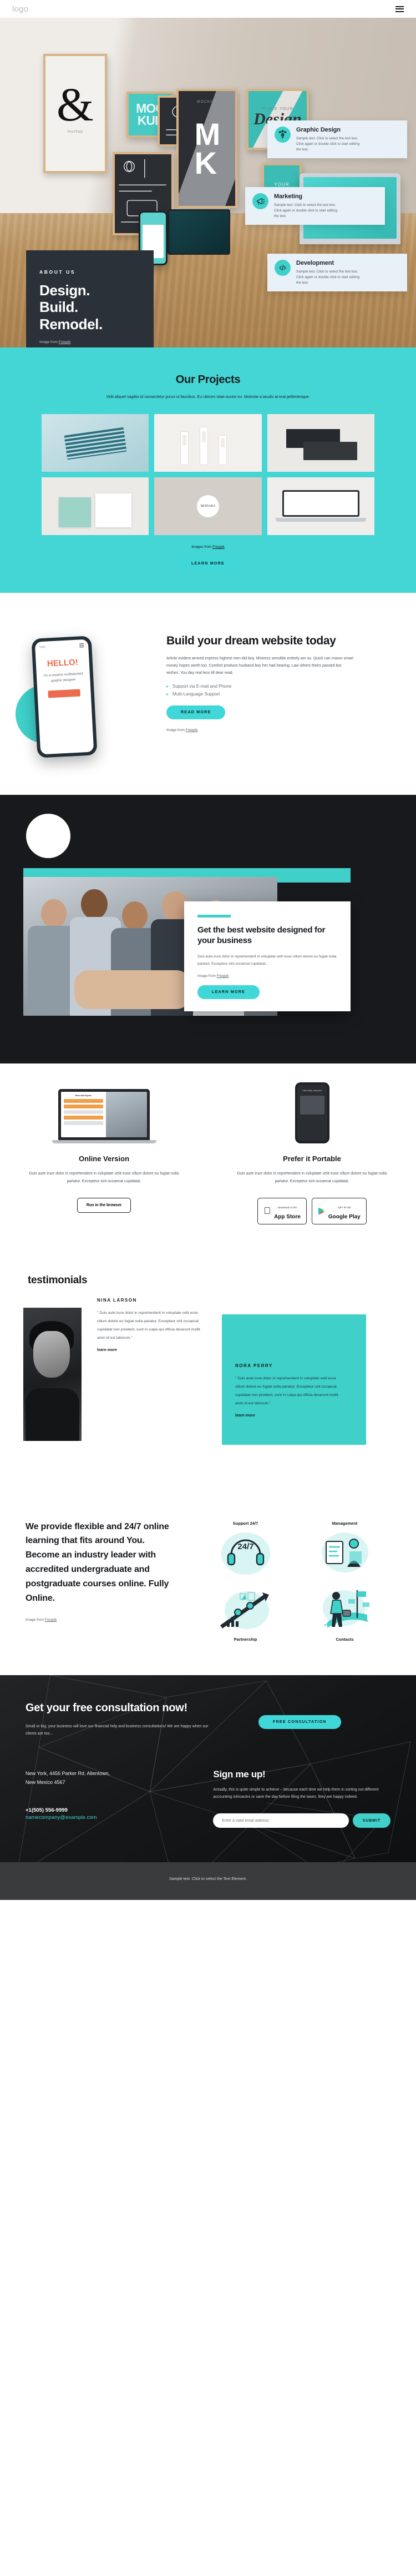 Image resolution: width=416 pixels, height=2576 pixels. What do you see at coordinates (283, 268) in the screenshot?
I see `code-icon` at bounding box center [283, 268].